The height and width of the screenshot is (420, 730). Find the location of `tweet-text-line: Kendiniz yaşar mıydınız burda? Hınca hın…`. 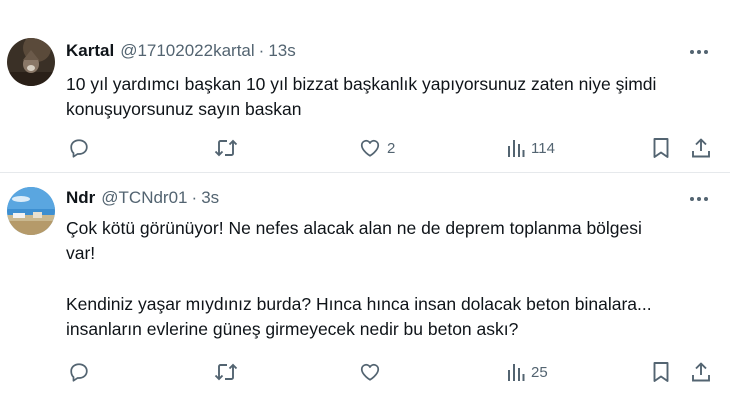

tweet-text-line: Kendiniz yaşar mıydınız burda? Hınca hın… is located at coordinates (359, 304).